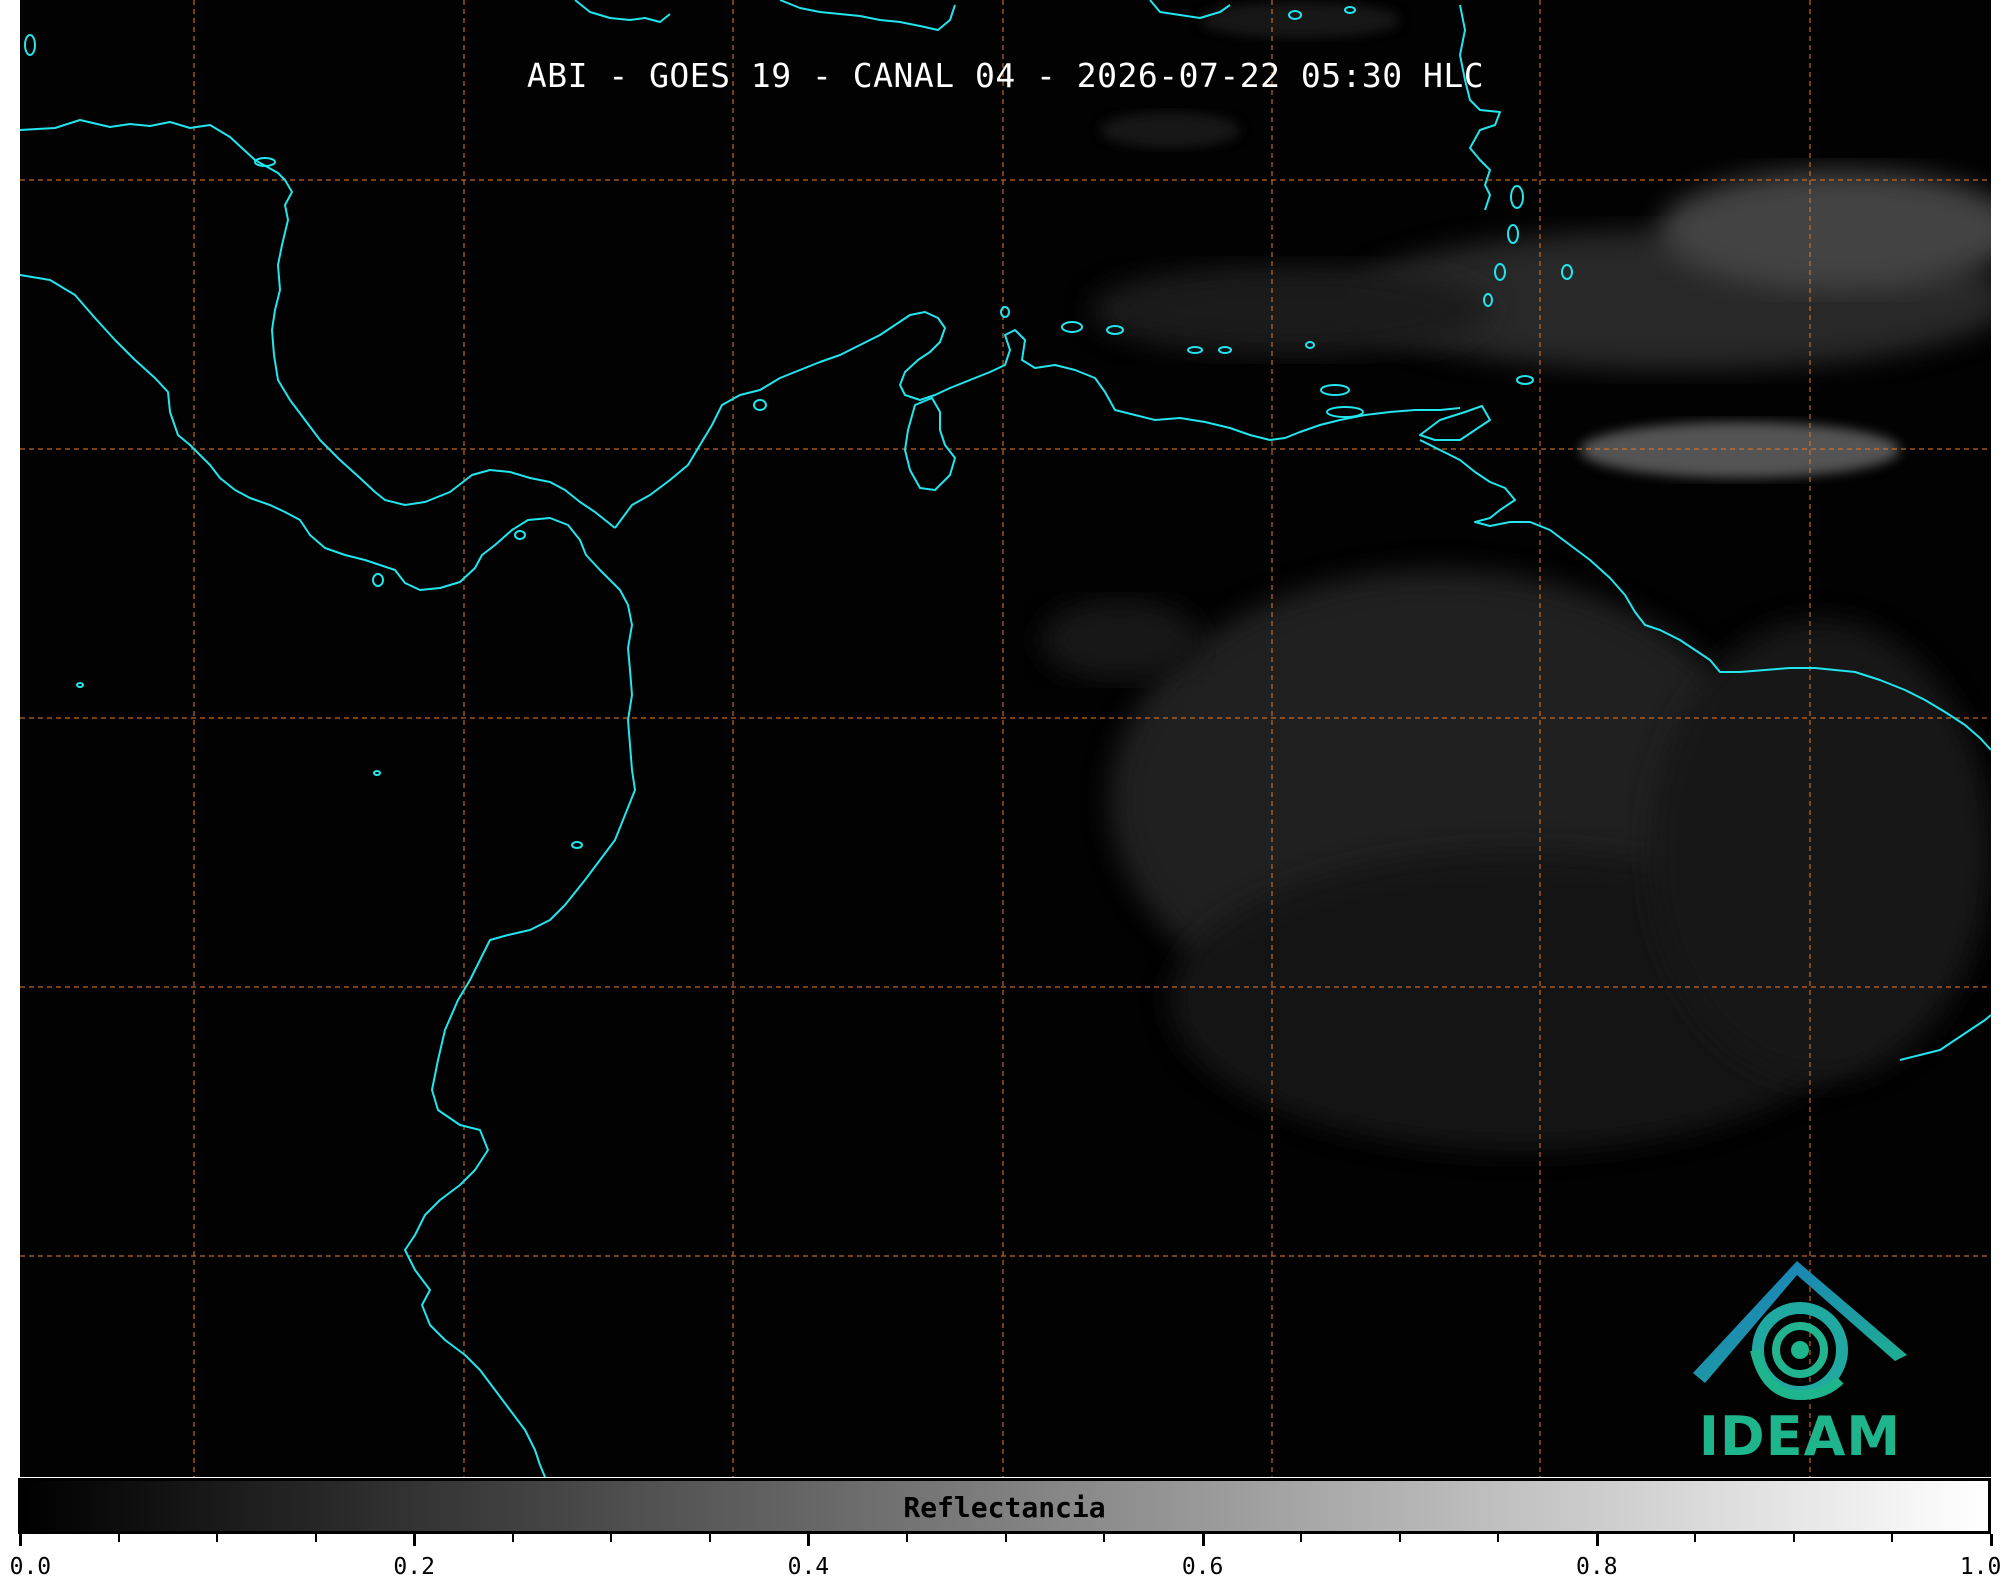 This screenshot has width=2011, height=1580. I want to click on cloud-patch-north-central, so click(1290, 310).